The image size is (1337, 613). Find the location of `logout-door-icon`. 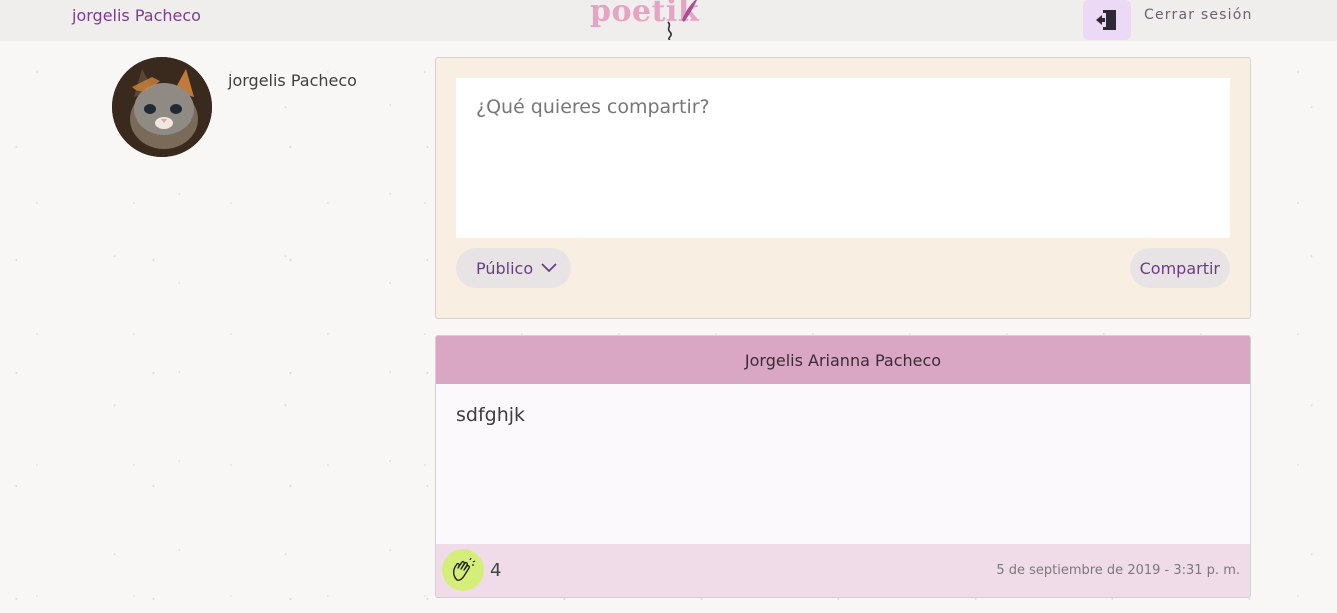

logout-door-icon is located at coordinates (1106, 20).